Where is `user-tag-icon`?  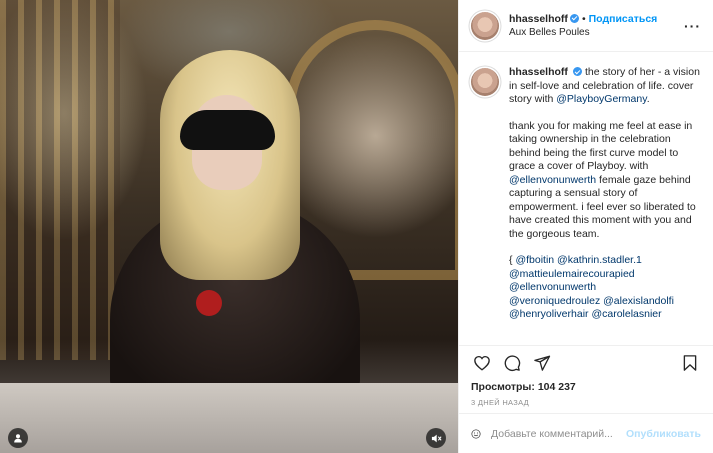 user-tag-icon is located at coordinates (18, 438).